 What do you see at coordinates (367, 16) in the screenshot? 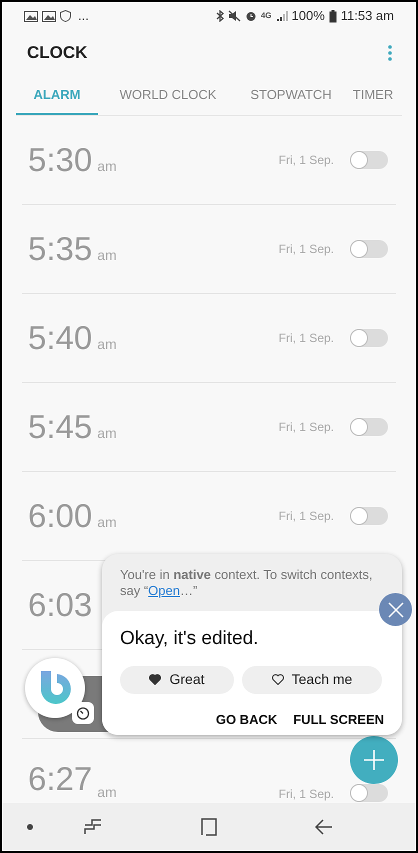
I see `clock-time: 11:53 am` at bounding box center [367, 16].